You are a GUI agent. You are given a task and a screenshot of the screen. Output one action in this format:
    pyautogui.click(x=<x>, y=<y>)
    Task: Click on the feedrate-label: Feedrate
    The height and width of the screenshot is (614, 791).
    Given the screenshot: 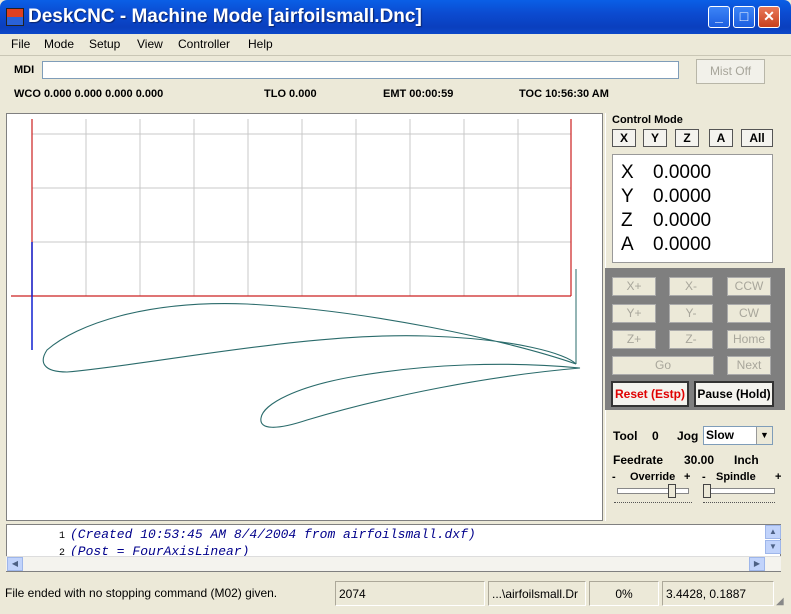 What is the action you would take?
    pyautogui.click(x=638, y=460)
    